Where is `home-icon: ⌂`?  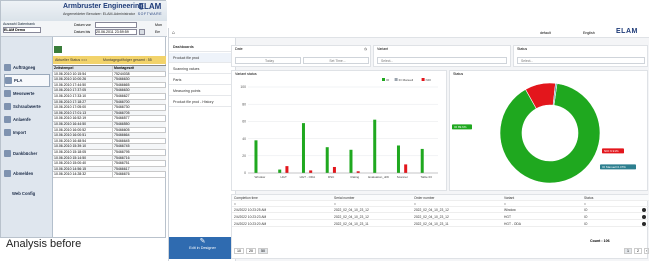 home-icon: ⌂ is located at coordinates (173, 33).